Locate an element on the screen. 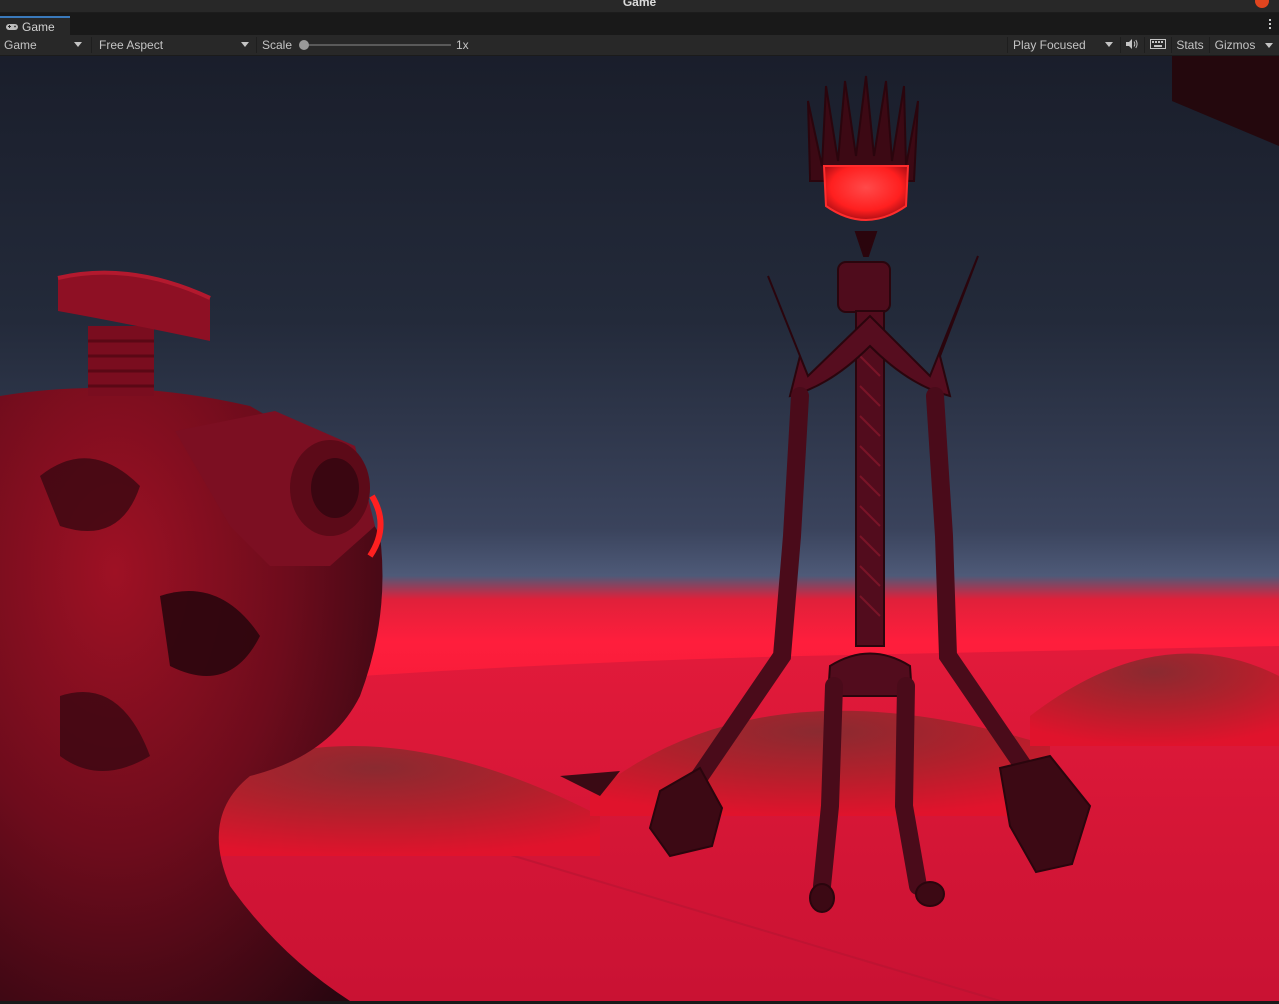 The width and height of the screenshot is (1279, 1004). play-mode-dropdown: Play Focused is located at coordinates (1064, 45).